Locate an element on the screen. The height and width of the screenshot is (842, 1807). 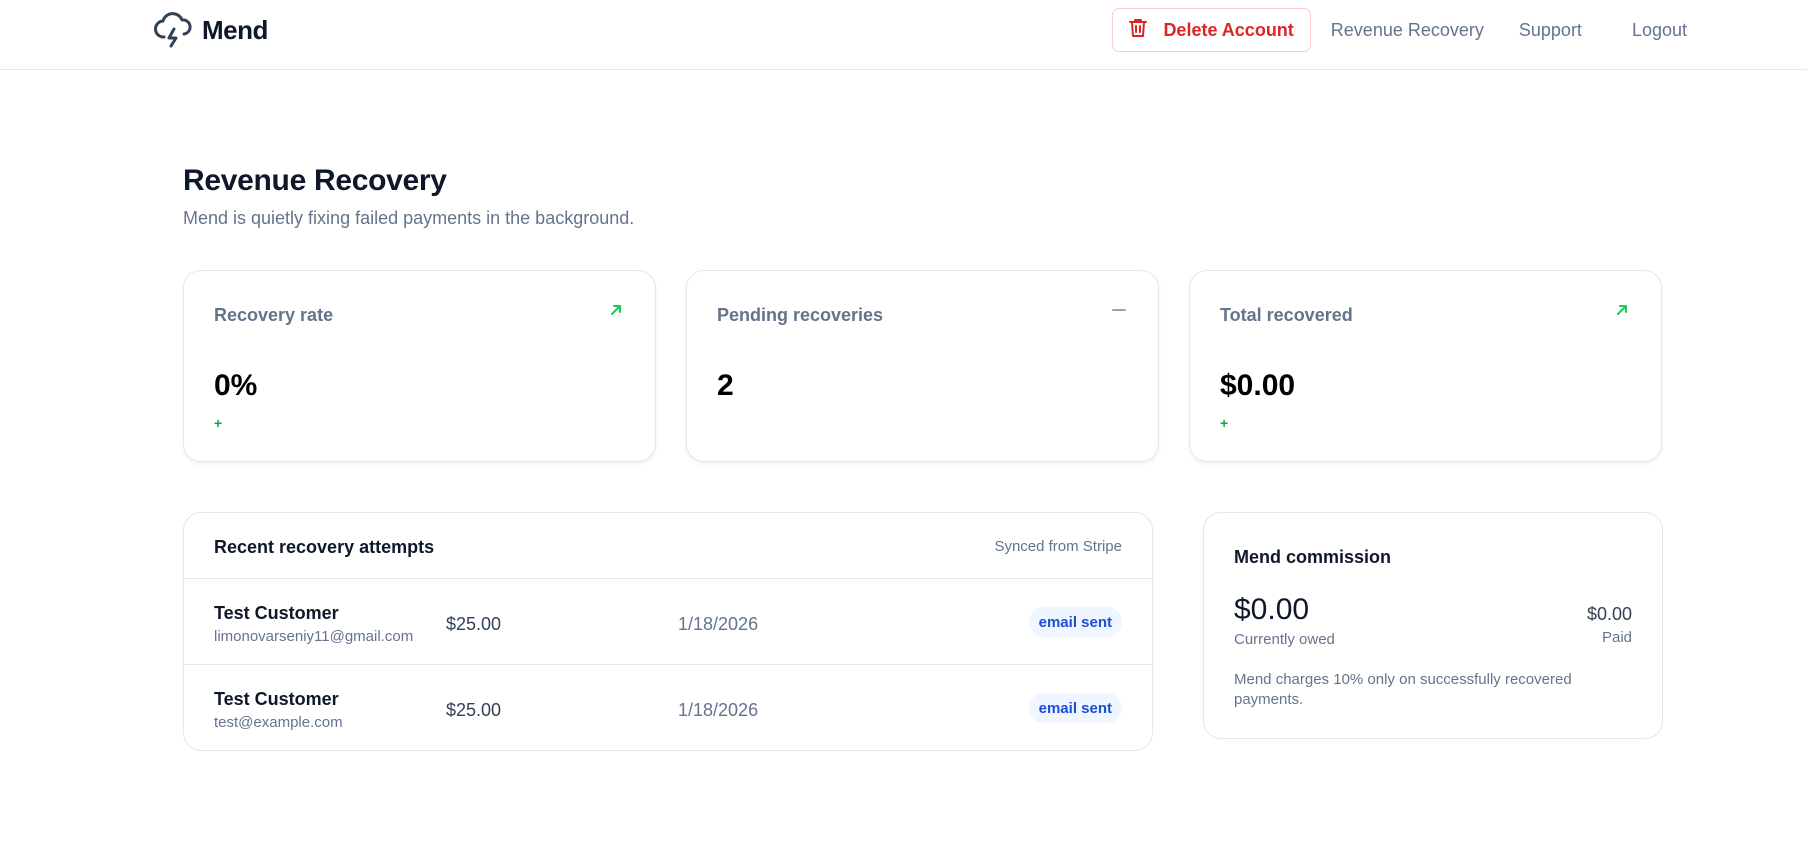
stat-value: 2 is located at coordinates (725, 385).